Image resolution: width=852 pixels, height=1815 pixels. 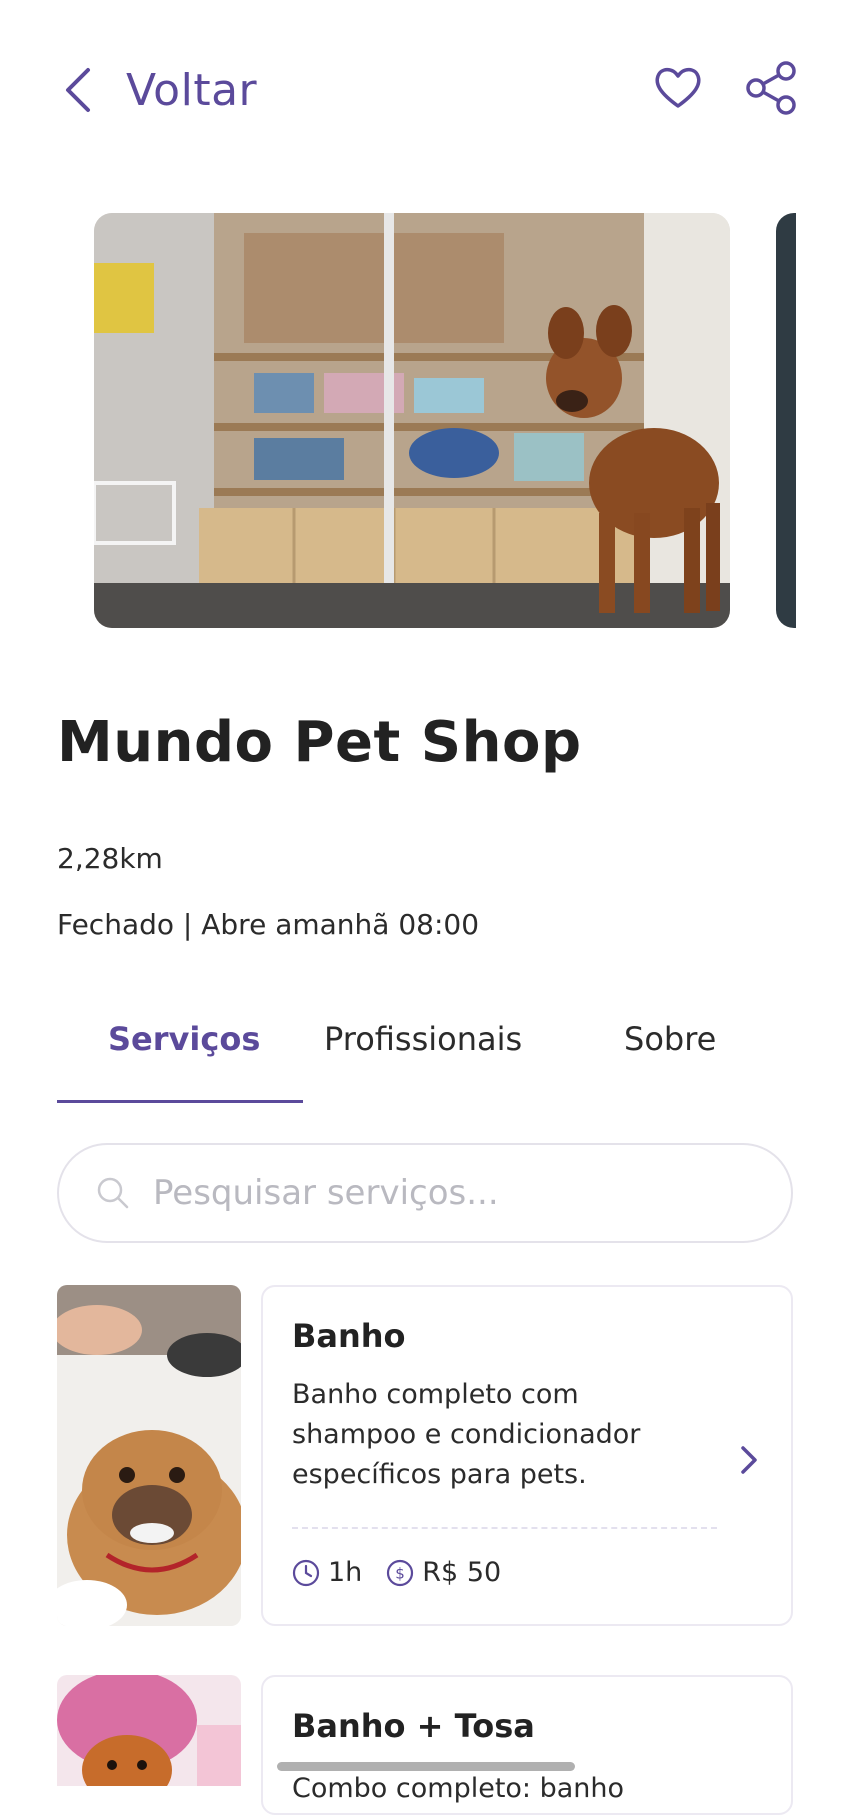 What do you see at coordinates (184, 1039) in the screenshot?
I see `tab-services: Serviços` at bounding box center [184, 1039].